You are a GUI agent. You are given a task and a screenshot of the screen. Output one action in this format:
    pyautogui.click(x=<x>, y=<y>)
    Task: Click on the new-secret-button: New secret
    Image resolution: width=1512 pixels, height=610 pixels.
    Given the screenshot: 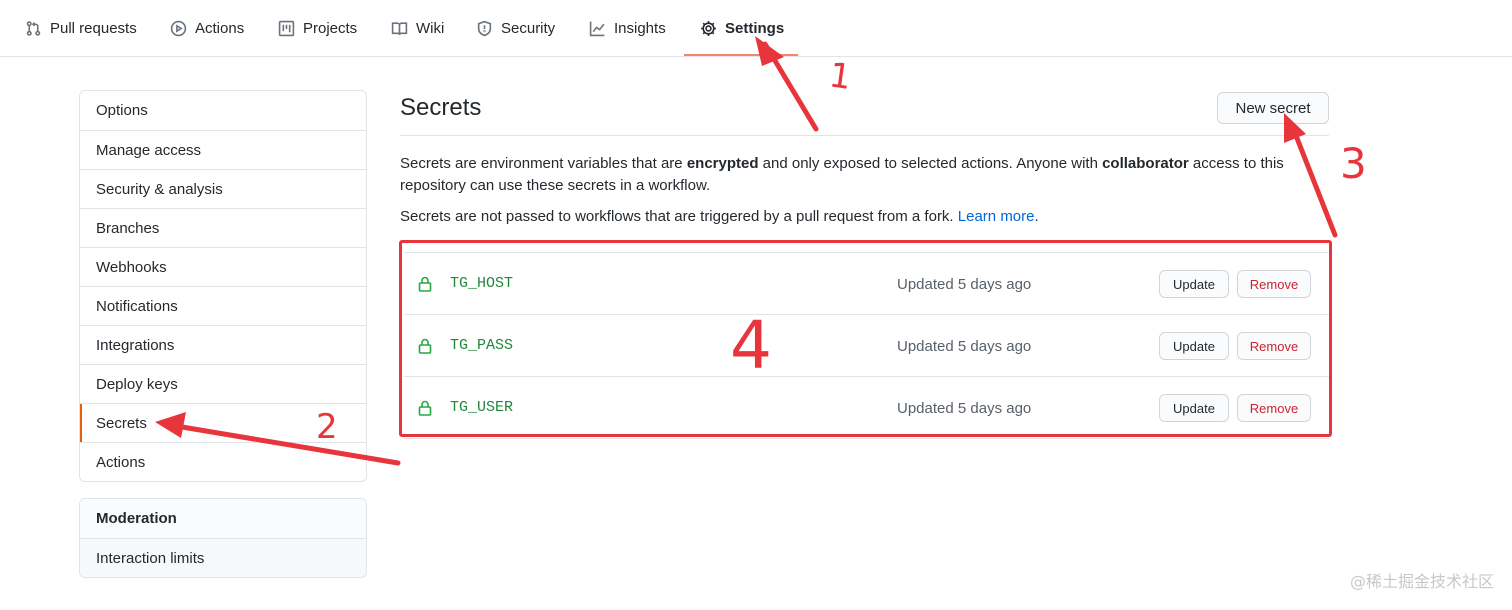 What is the action you would take?
    pyautogui.click(x=1273, y=108)
    